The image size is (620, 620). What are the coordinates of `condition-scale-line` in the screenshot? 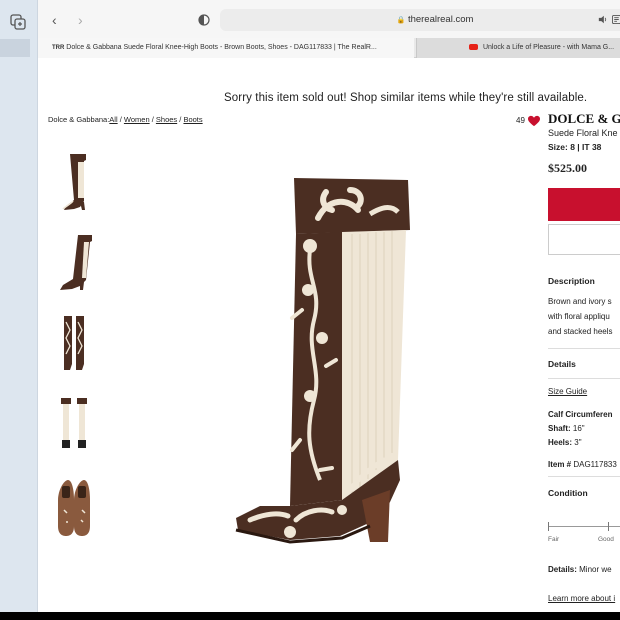 It's located at (584, 526).